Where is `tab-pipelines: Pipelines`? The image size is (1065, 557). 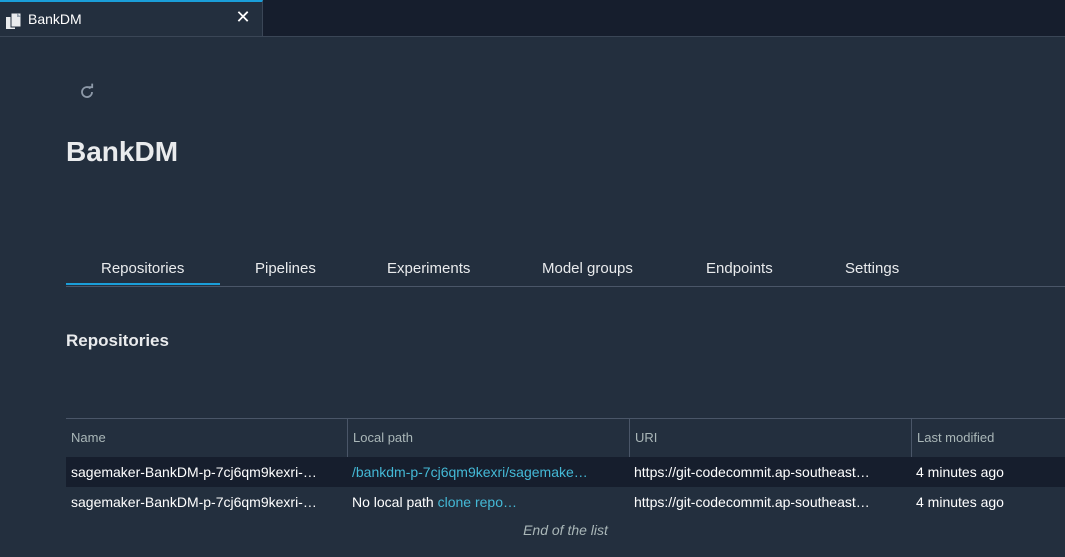
tab-pipelines: Pipelines is located at coordinates (285, 268).